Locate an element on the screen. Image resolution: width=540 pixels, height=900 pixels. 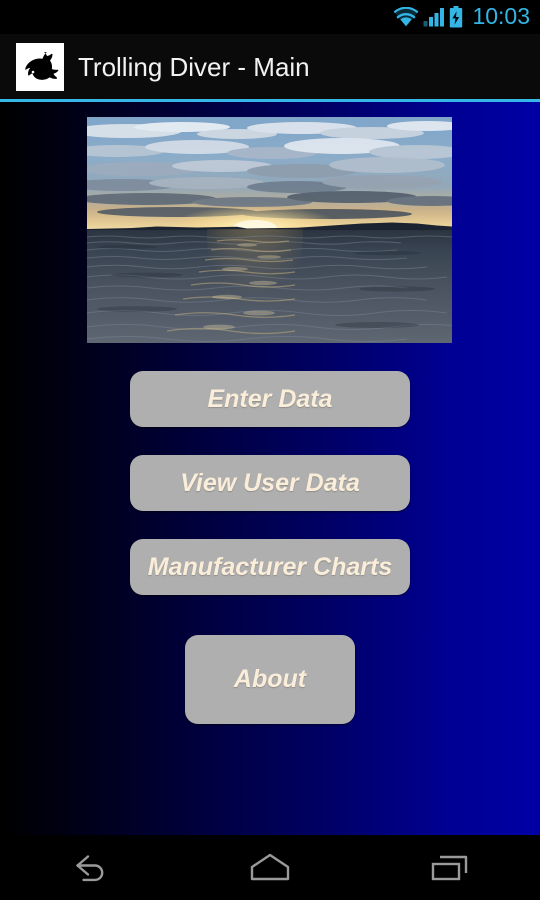
action-bar: Trolling Diver - Main is located at coordinates (270, 66).